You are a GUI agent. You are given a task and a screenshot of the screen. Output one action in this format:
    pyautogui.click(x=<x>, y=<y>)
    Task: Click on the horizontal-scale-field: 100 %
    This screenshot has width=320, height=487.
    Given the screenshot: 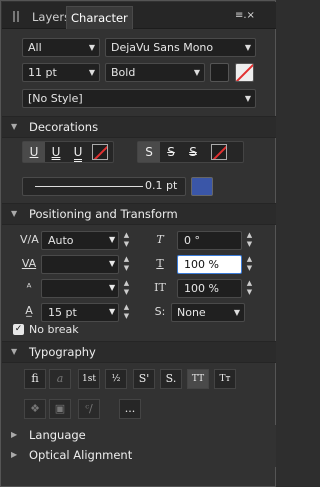 What is the action you would take?
    pyautogui.click(x=209, y=288)
    